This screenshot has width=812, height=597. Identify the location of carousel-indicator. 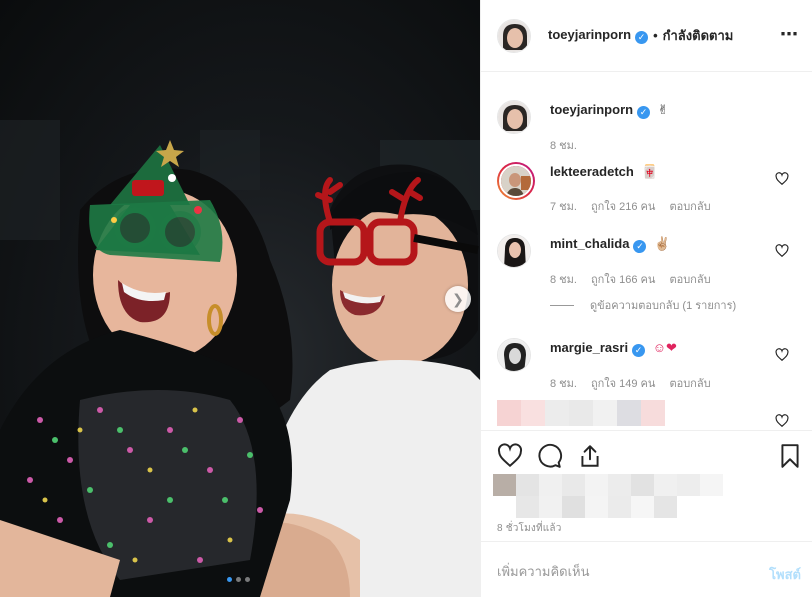
(238, 579).